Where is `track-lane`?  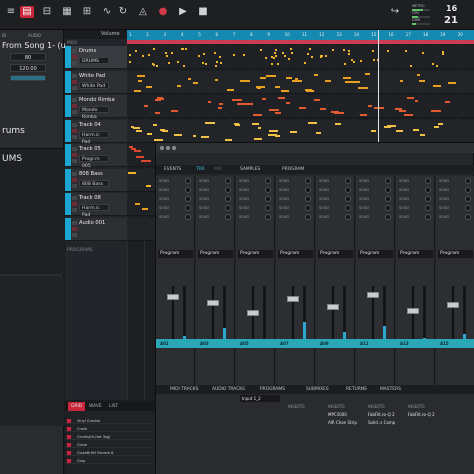 track-lane is located at coordinates (300, 82).